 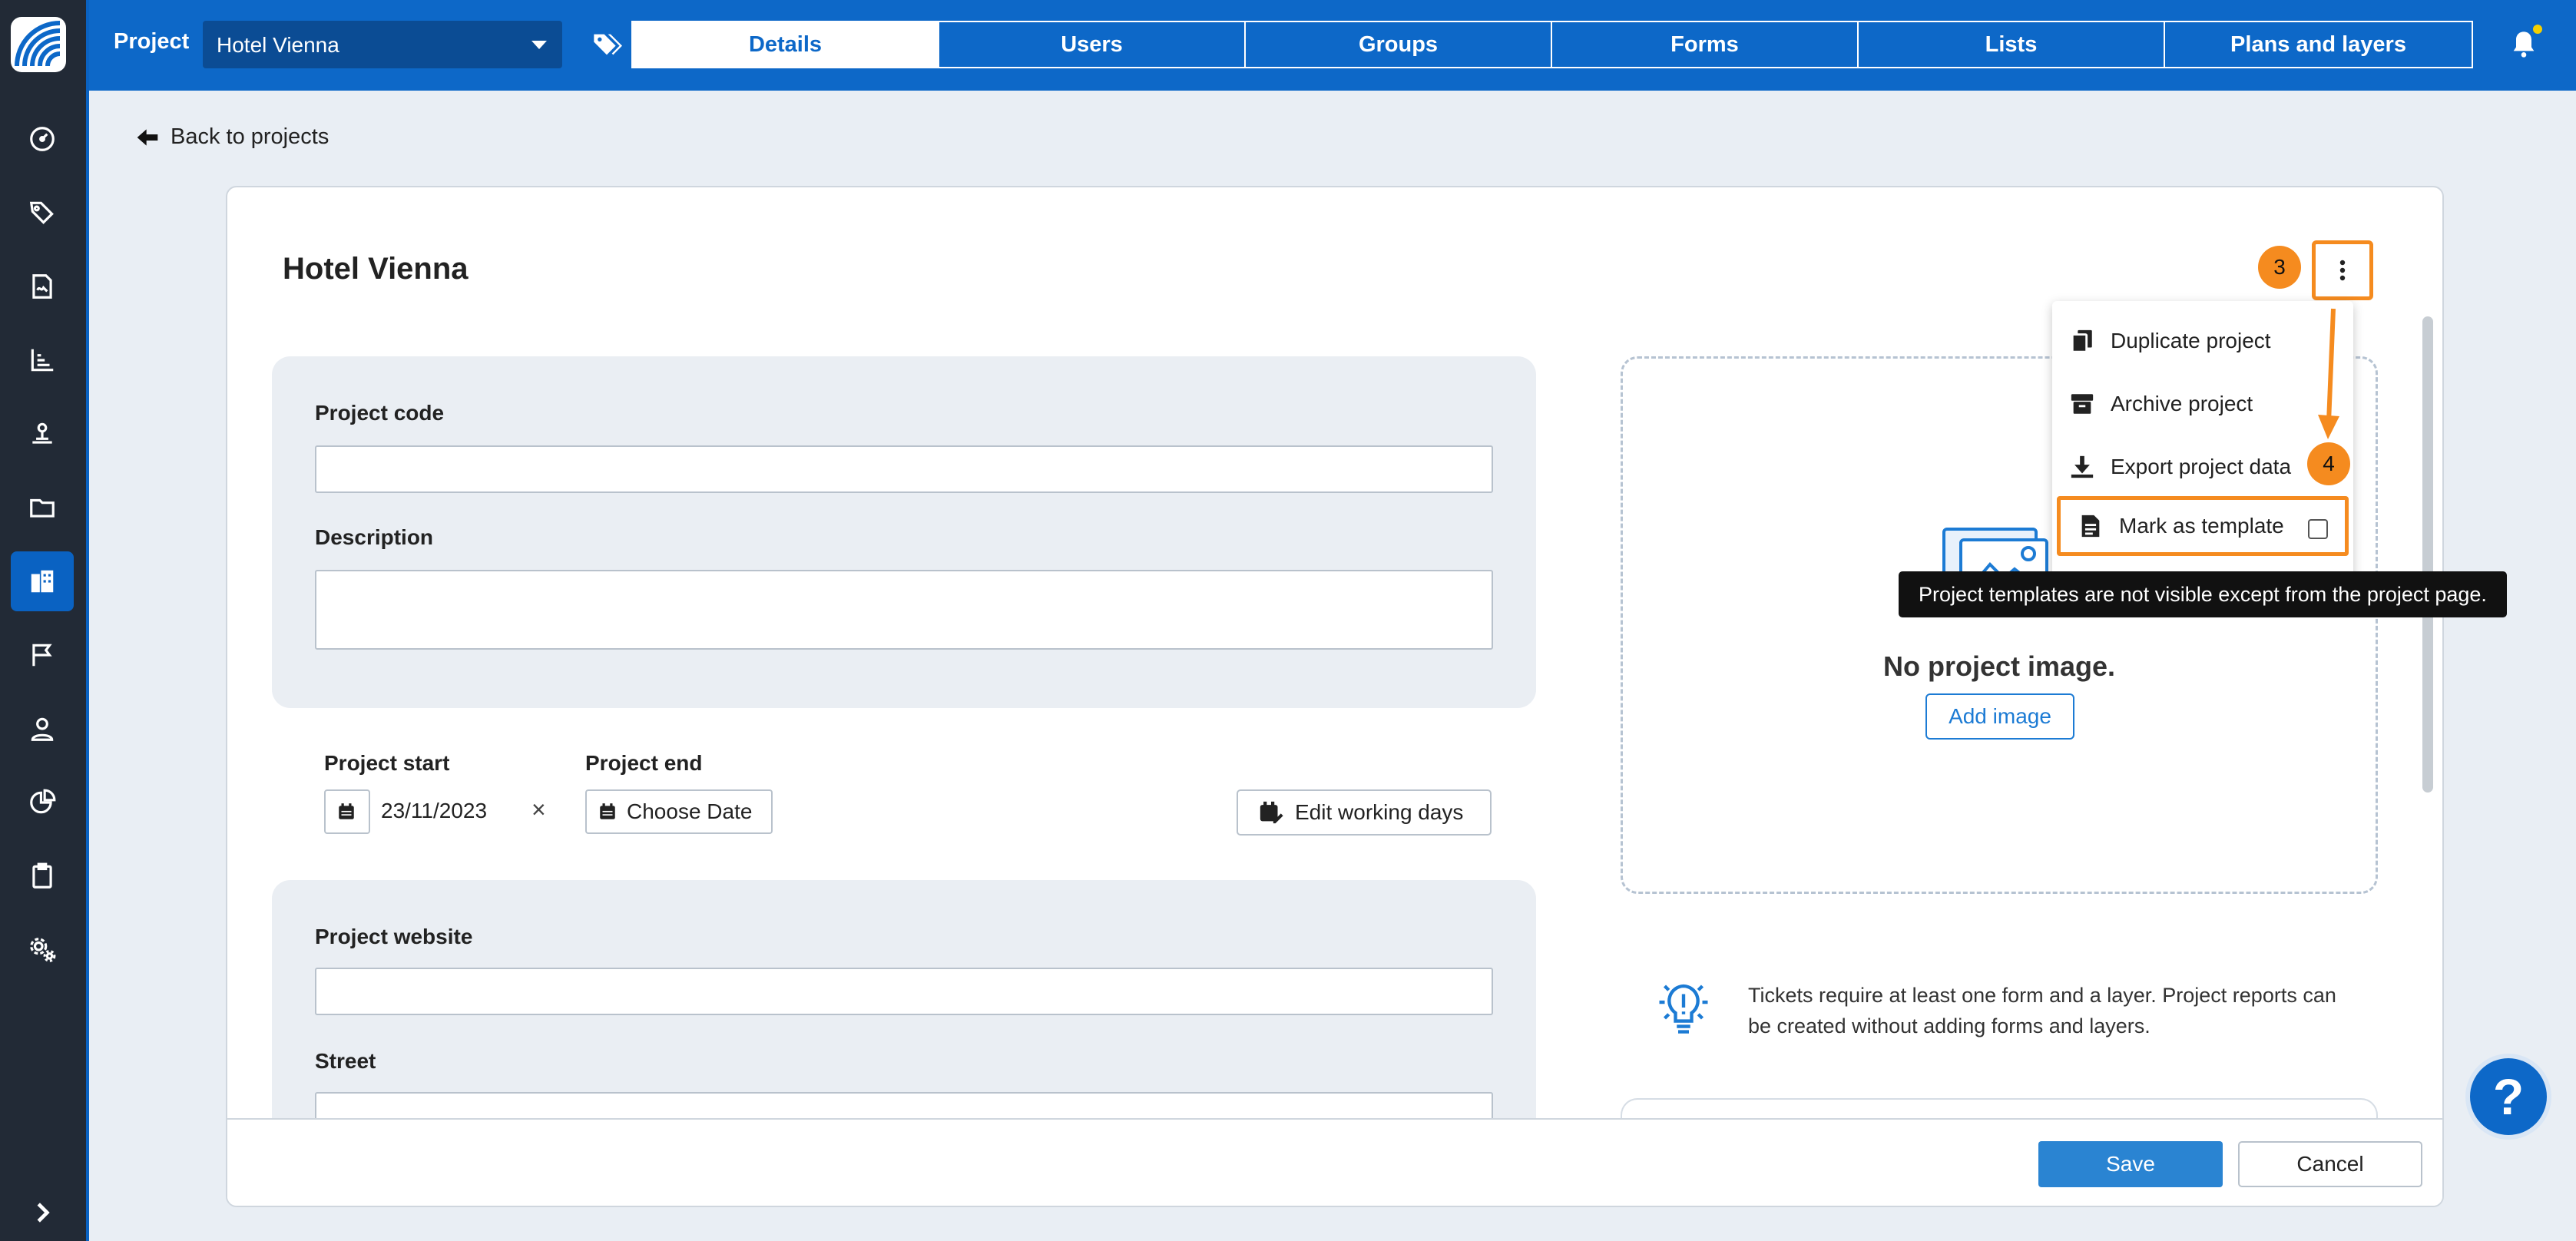 What do you see at coordinates (2012, 45) in the screenshot?
I see `tab-lists: Lists` at bounding box center [2012, 45].